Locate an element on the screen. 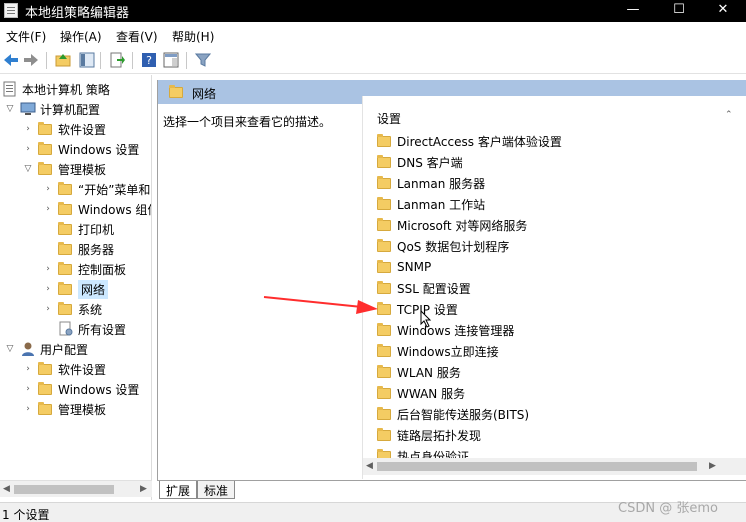 This screenshot has width=746, height=522. list-item: Windows 连接管理器 is located at coordinates (445, 330).